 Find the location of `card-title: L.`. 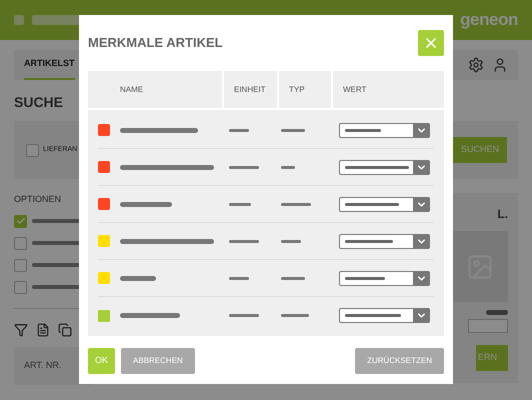

card-title: L. is located at coordinates (502, 214).